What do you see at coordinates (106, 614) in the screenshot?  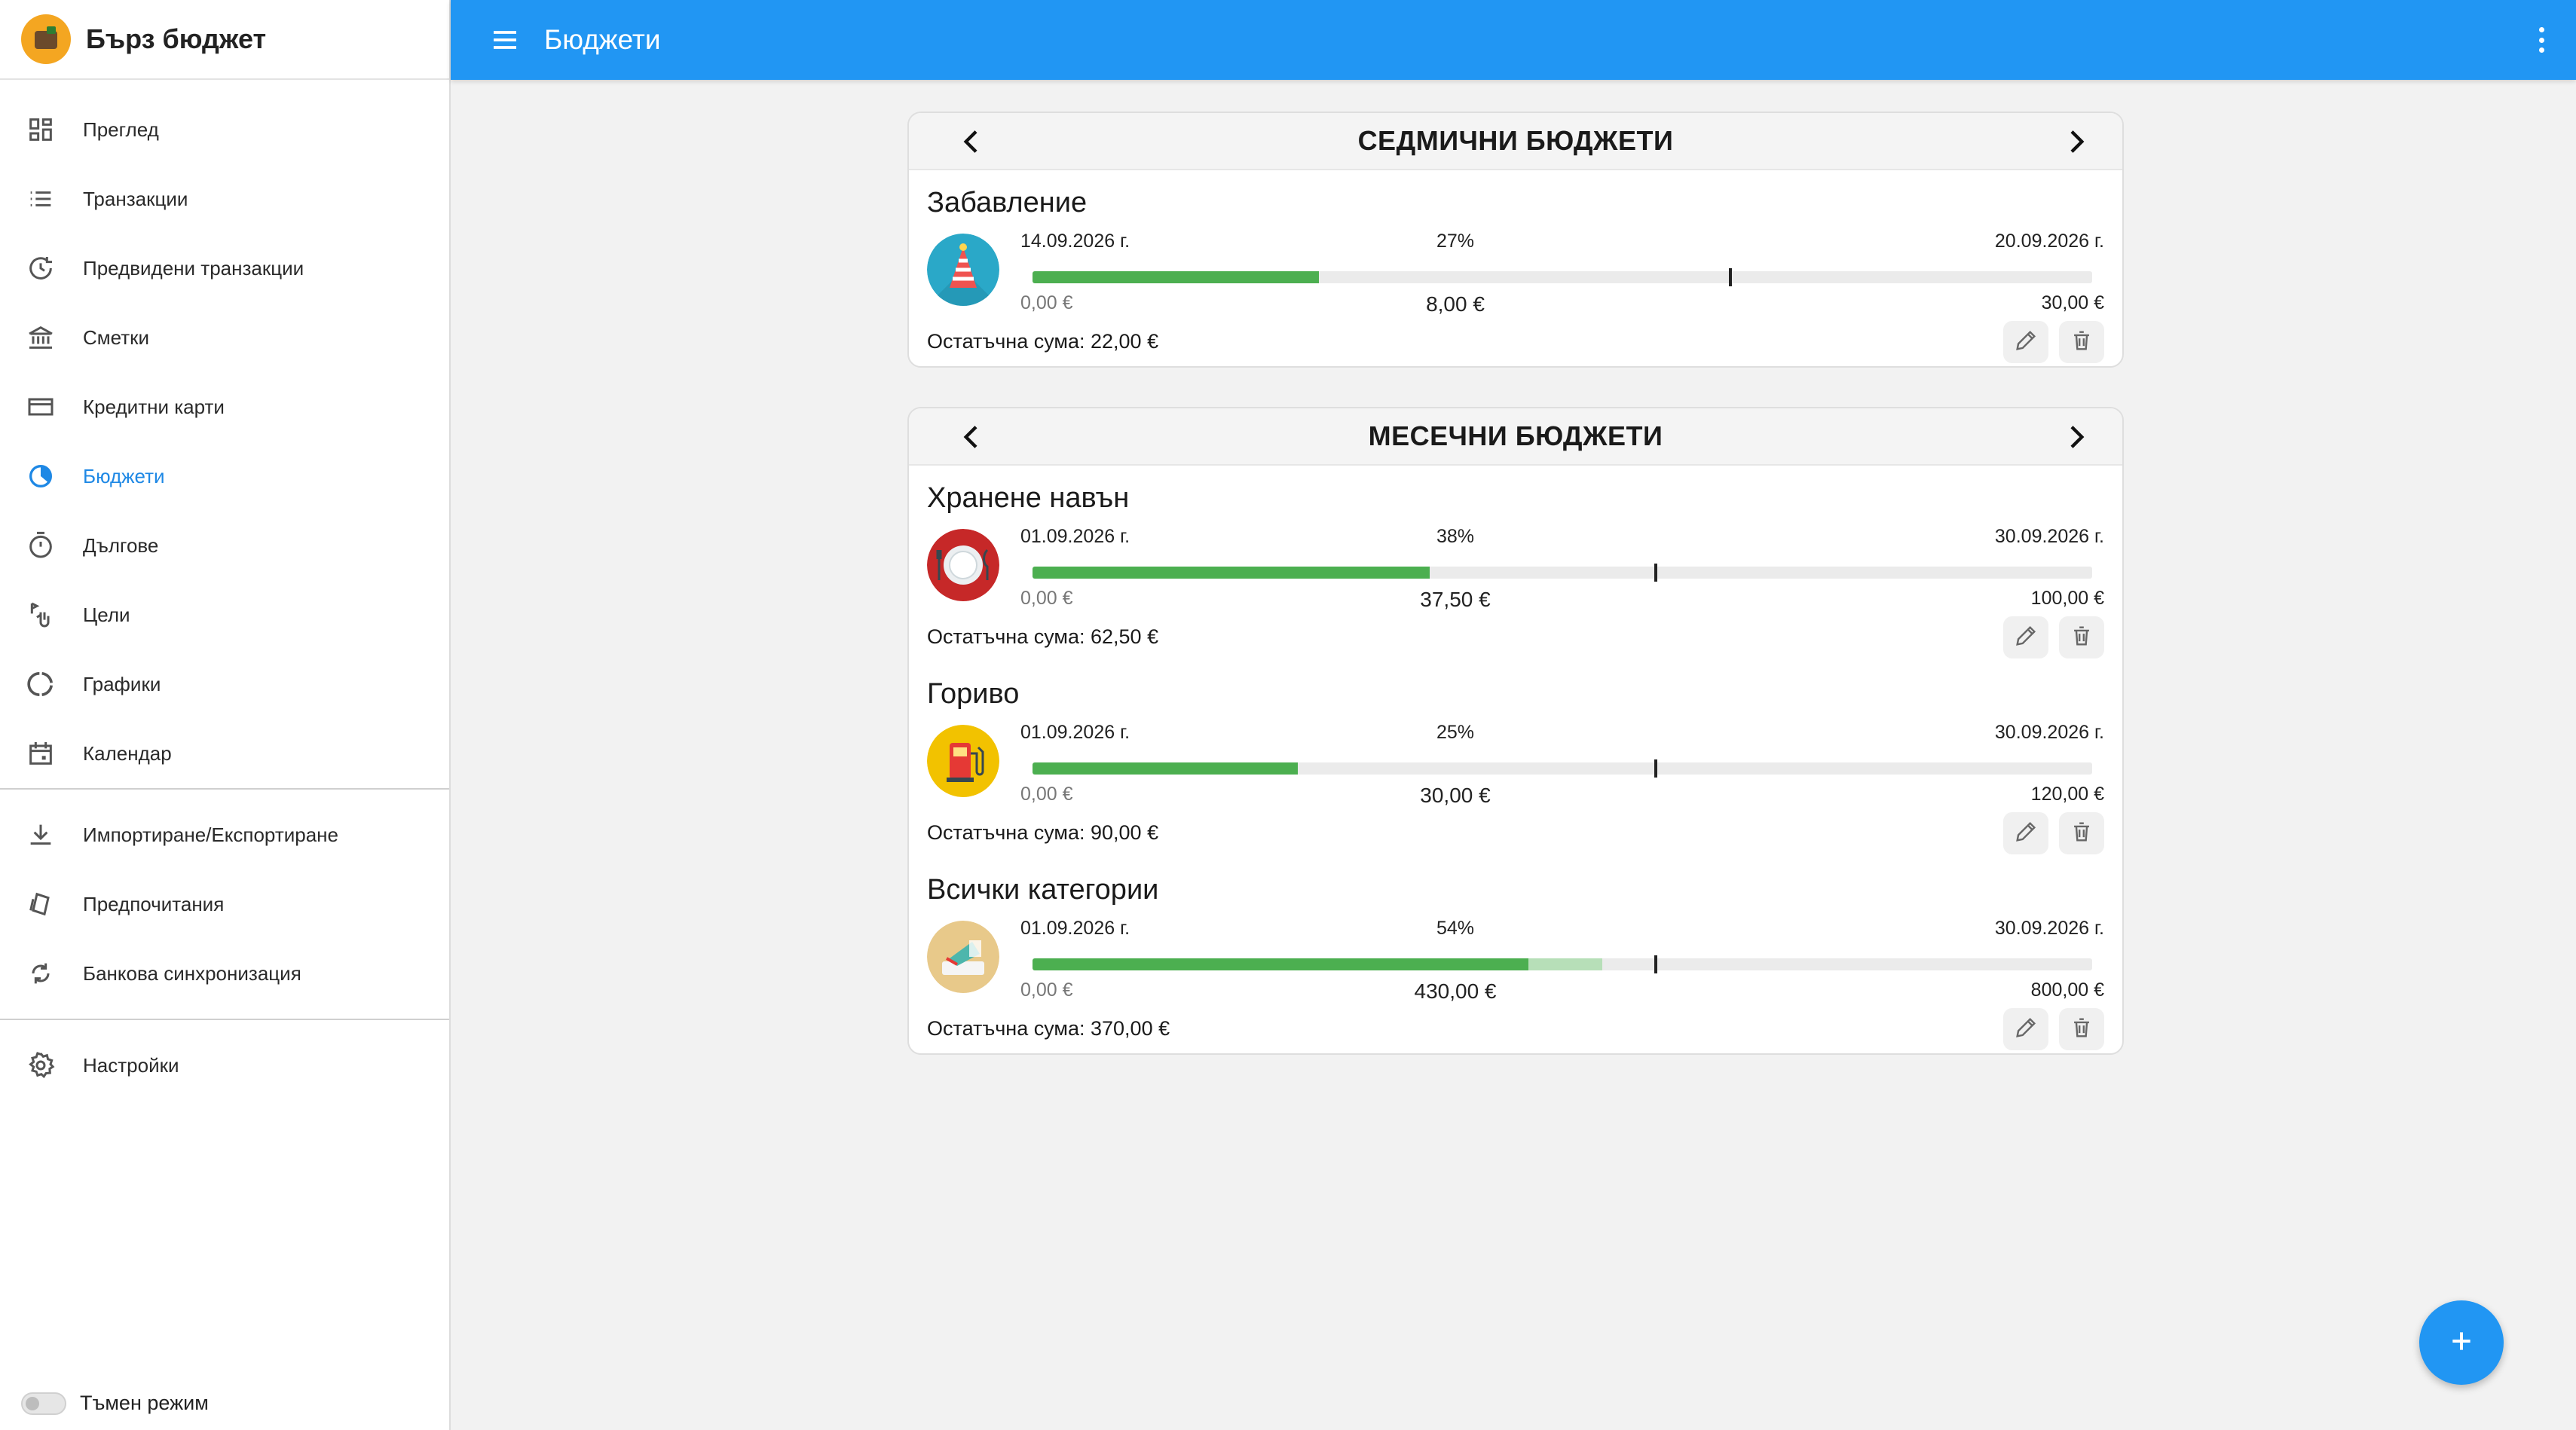 I see `sidebar-item-label: Цели` at bounding box center [106, 614].